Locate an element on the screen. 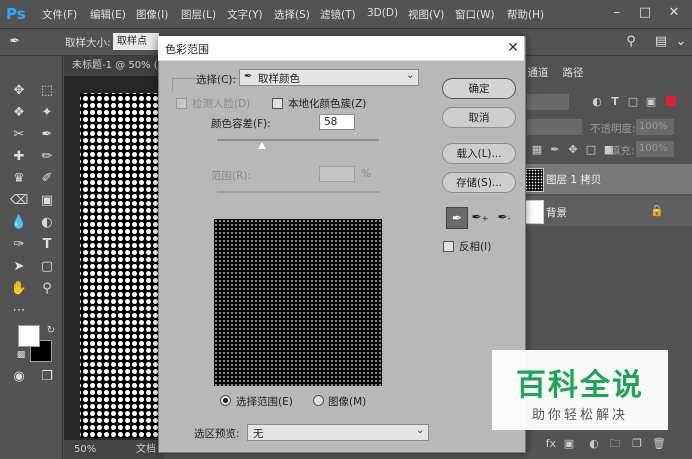 This screenshot has height=459, width=692. layer-filter-select is located at coordinates (548, 102).